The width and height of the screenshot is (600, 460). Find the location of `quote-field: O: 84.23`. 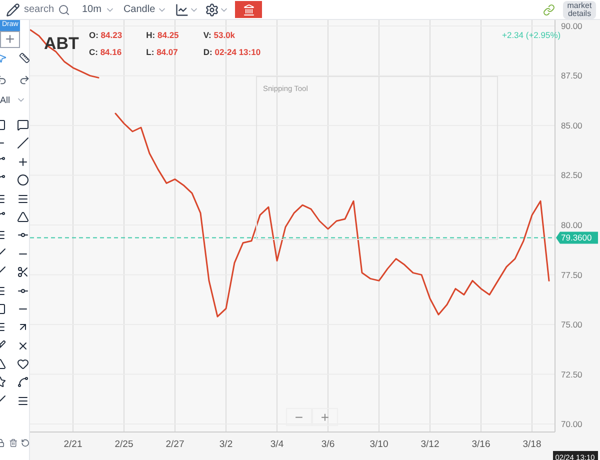

quote-field: O: 84.23 is located at coordinates (117, 35).